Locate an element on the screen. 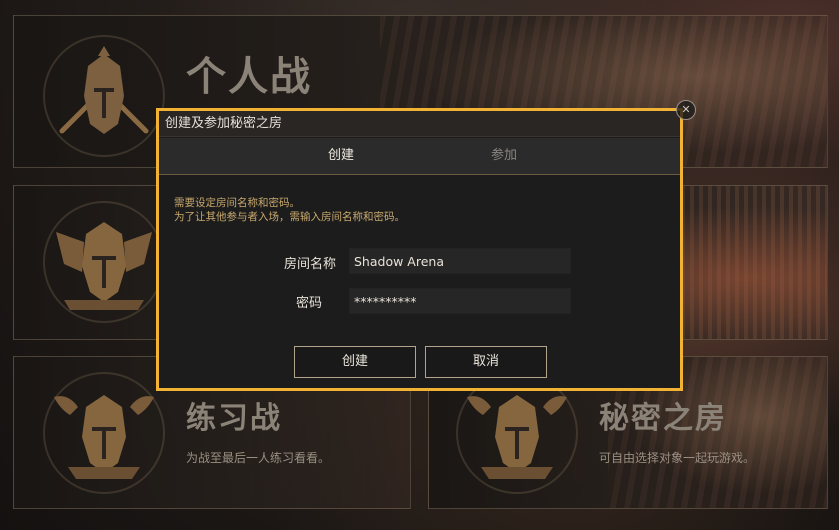  dialog-tabs: 创建 参加 is located at coordinates (419, 156).